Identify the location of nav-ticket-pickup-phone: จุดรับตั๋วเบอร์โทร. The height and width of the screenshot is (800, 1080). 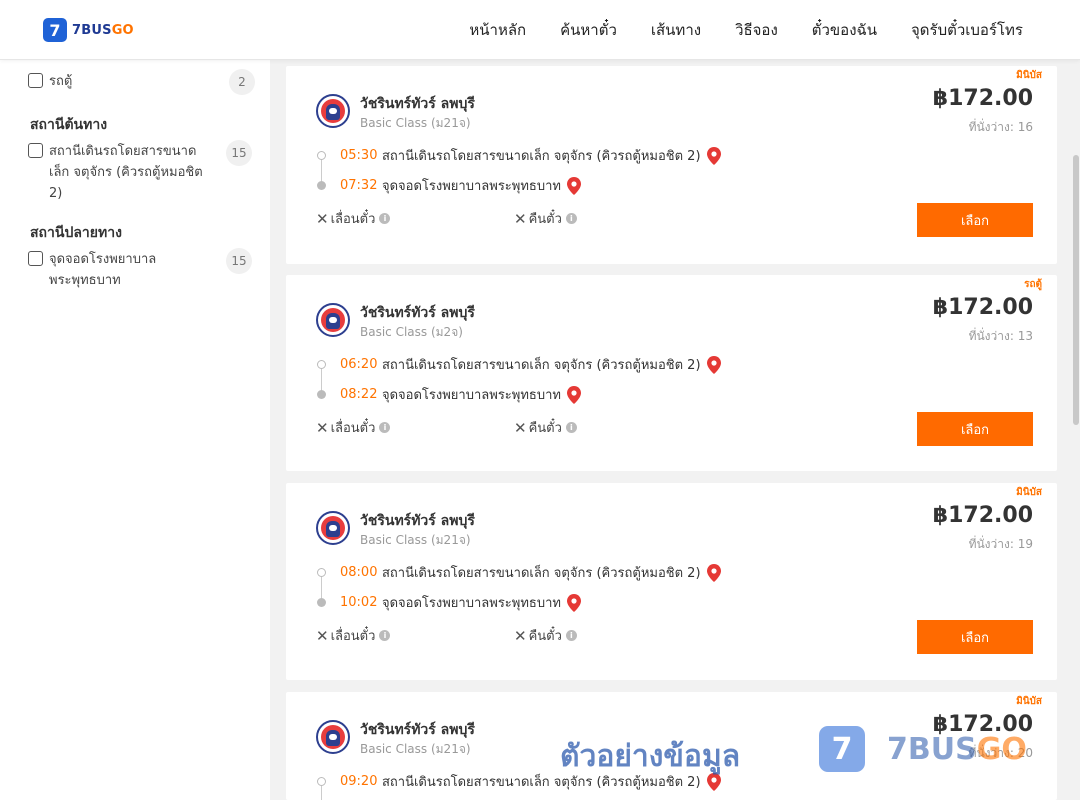
(967, 30).